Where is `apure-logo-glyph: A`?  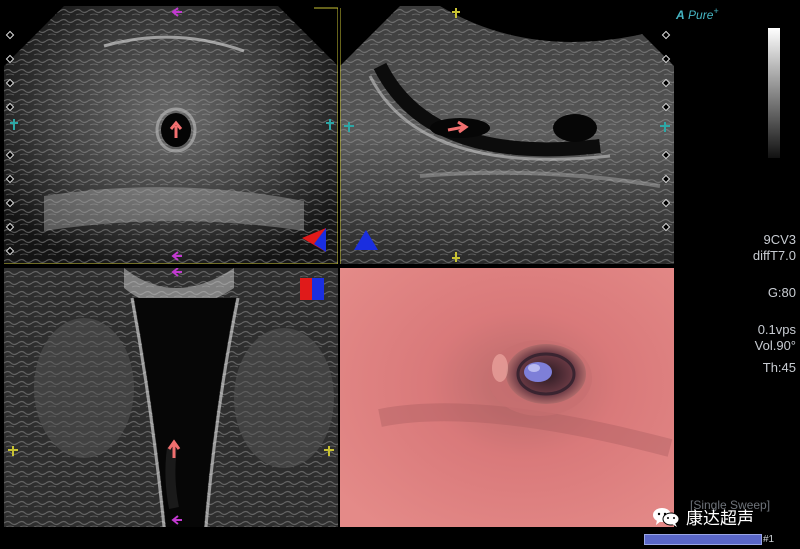 apure-logo-glyph: A is located at coordinates (680, 15).